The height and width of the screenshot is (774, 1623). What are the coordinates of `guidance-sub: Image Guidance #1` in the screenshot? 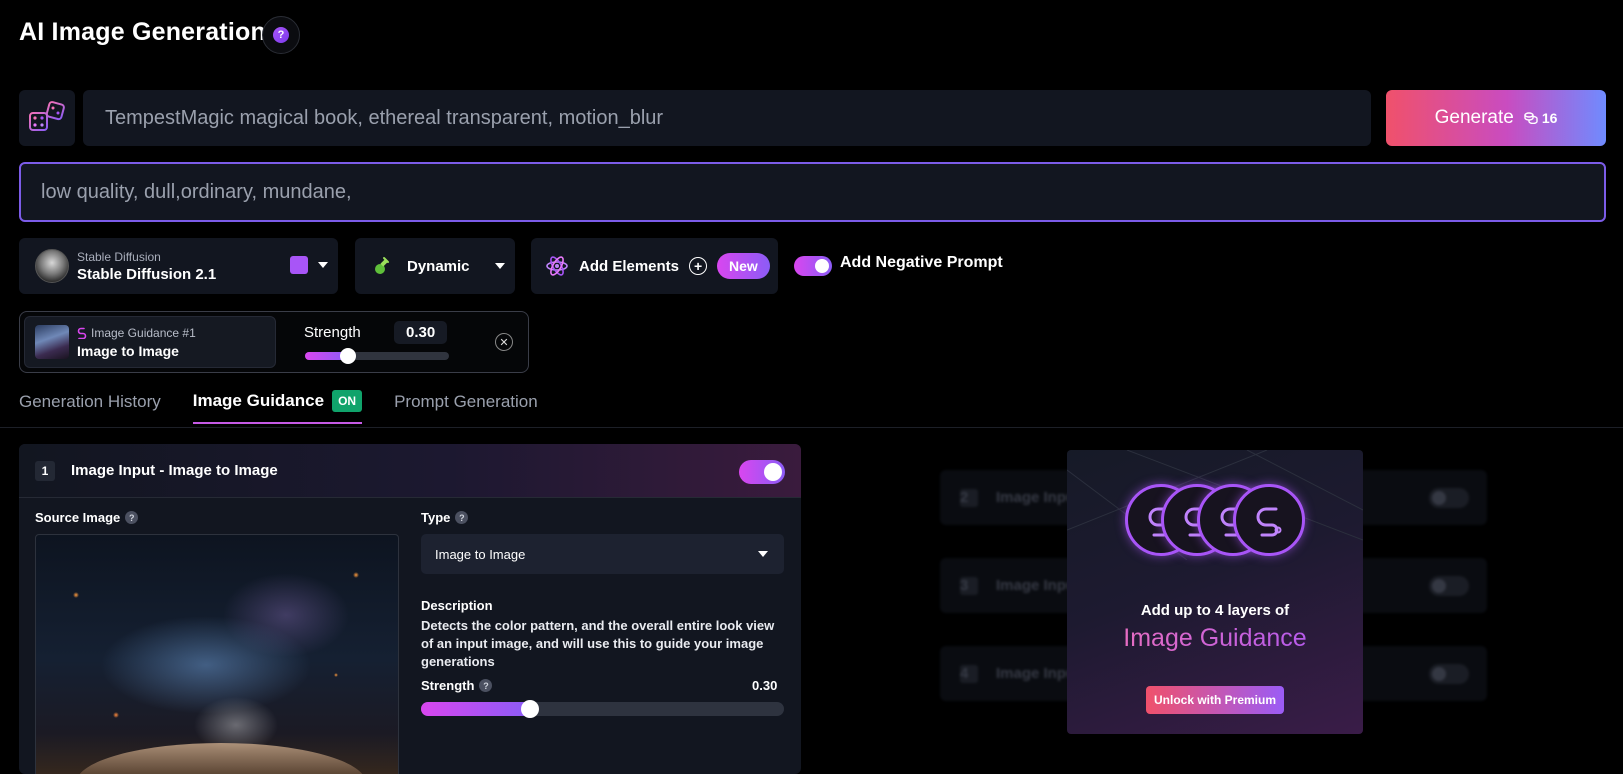 It's located at (136, 333).